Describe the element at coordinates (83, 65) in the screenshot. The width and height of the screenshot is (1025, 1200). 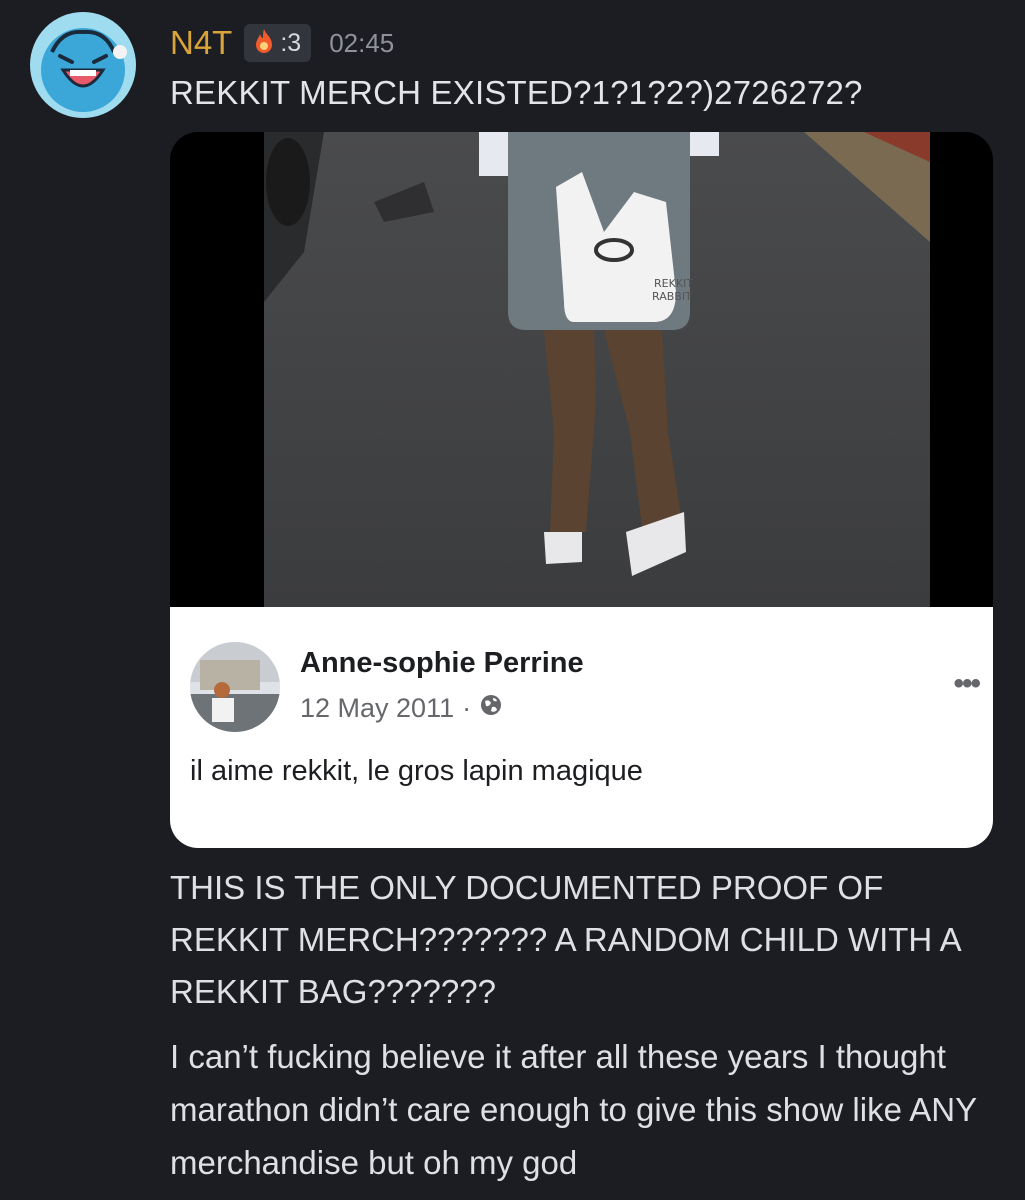
I see `user-avatar` at that location.